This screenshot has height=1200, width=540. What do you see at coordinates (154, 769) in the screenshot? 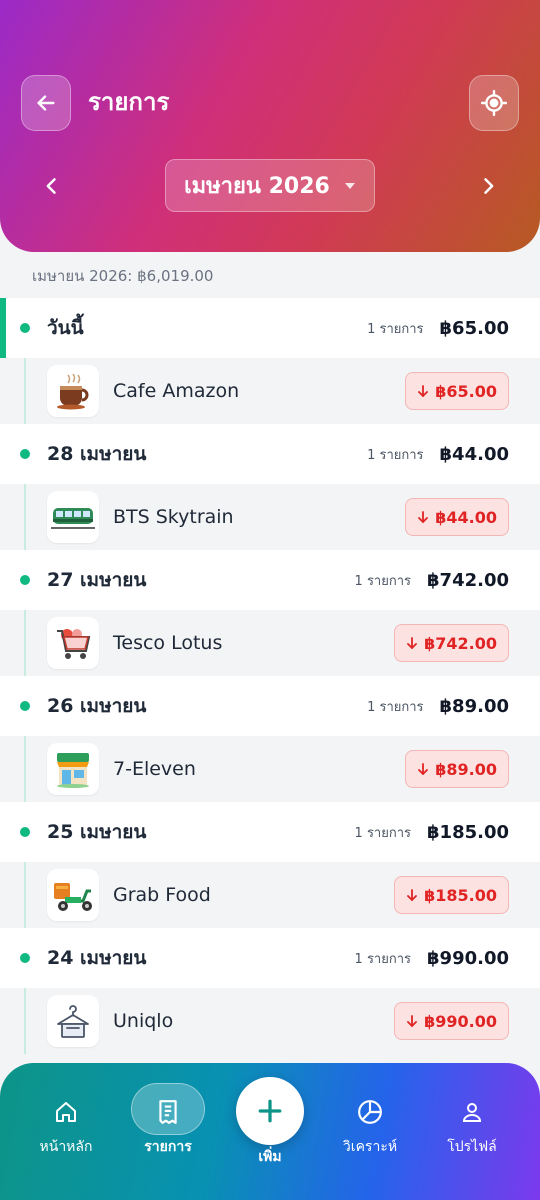
I see `transaction-name: 7-Eleven` at bounding box center [154, 769].